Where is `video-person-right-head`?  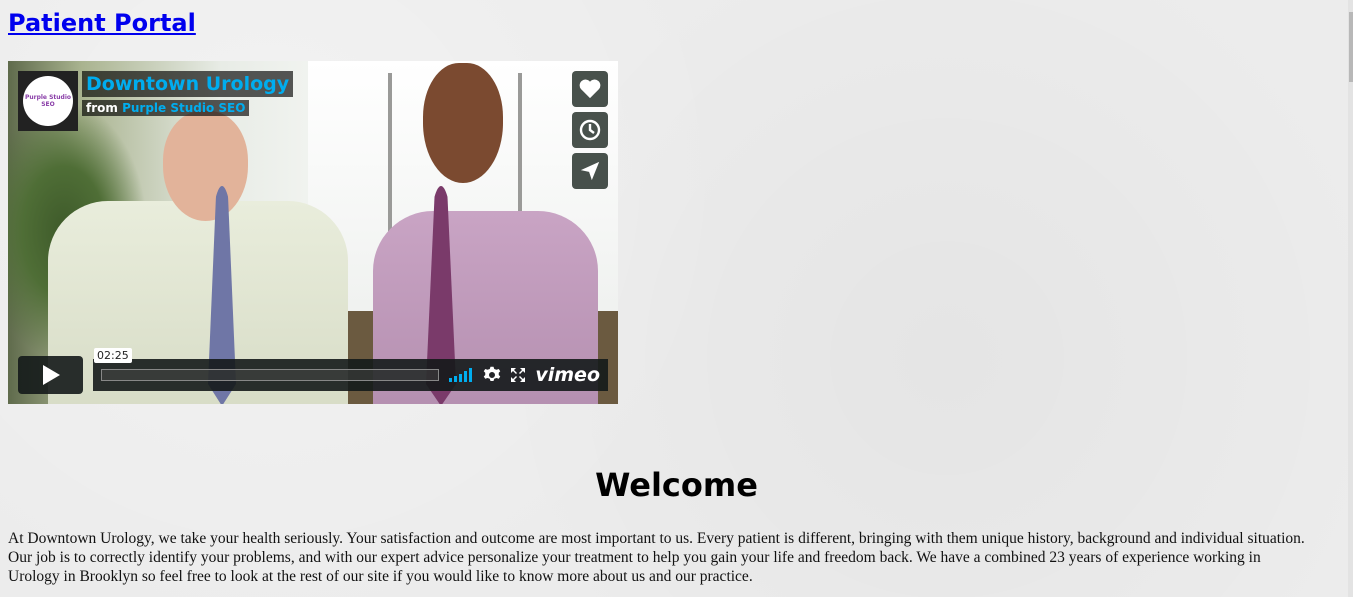 video-person-right-head is located at coordinates (463, 123).